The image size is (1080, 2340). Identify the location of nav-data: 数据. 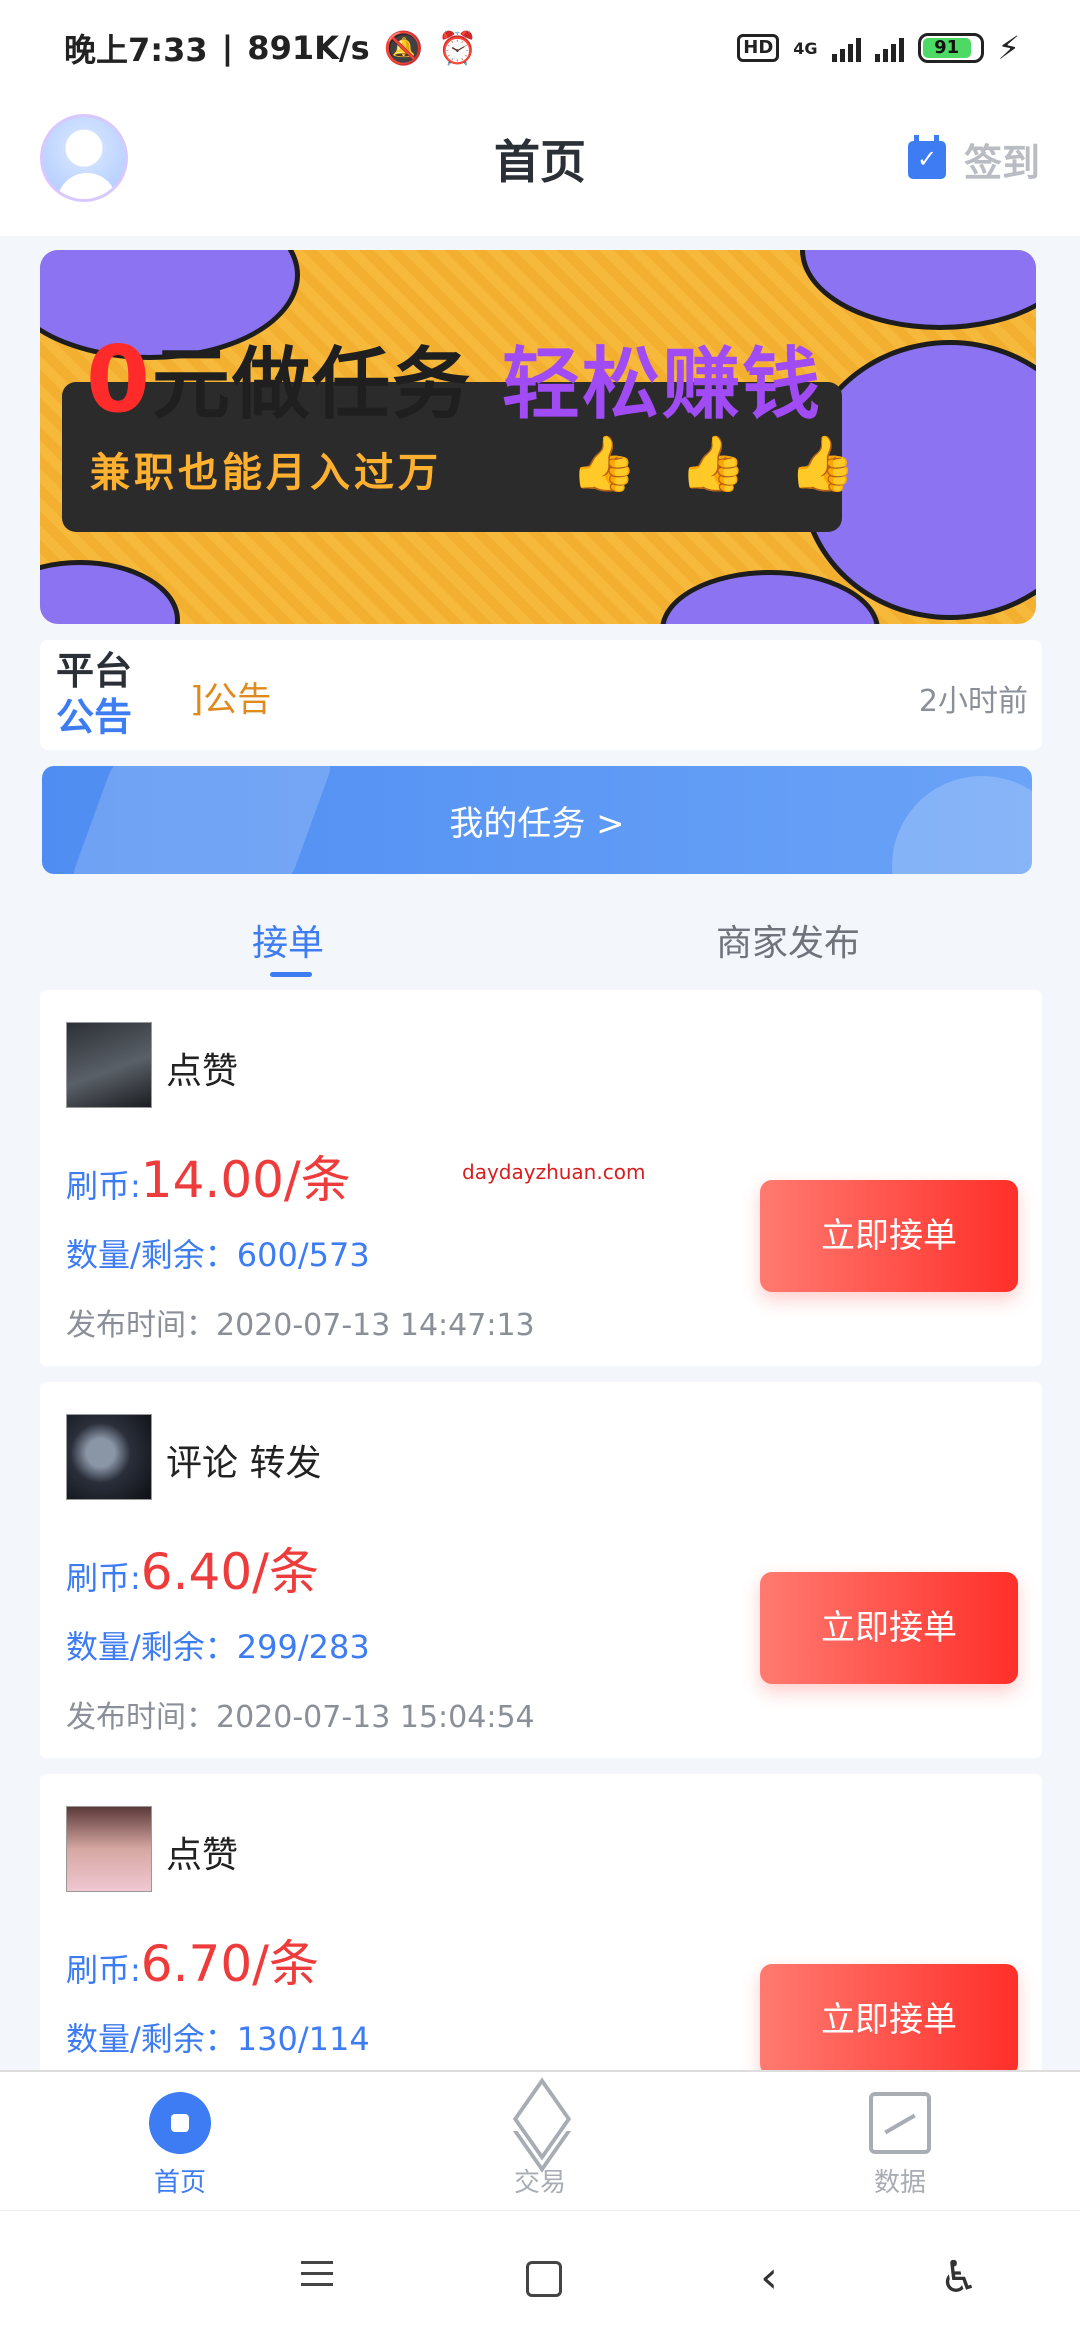
(900, 2145).